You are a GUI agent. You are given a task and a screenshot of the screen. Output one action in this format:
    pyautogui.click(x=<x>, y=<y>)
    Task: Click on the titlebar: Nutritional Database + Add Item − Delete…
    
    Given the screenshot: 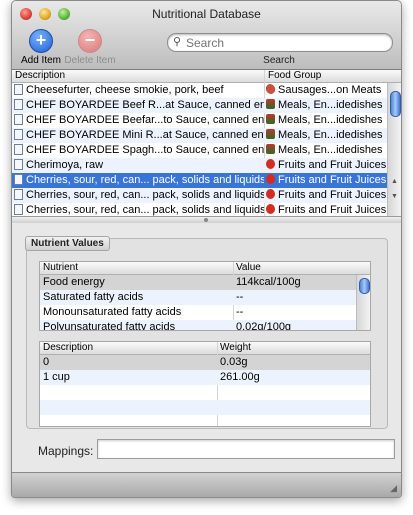 What is the action you would take?
    pyautogui.click(x=206, y=35)
    